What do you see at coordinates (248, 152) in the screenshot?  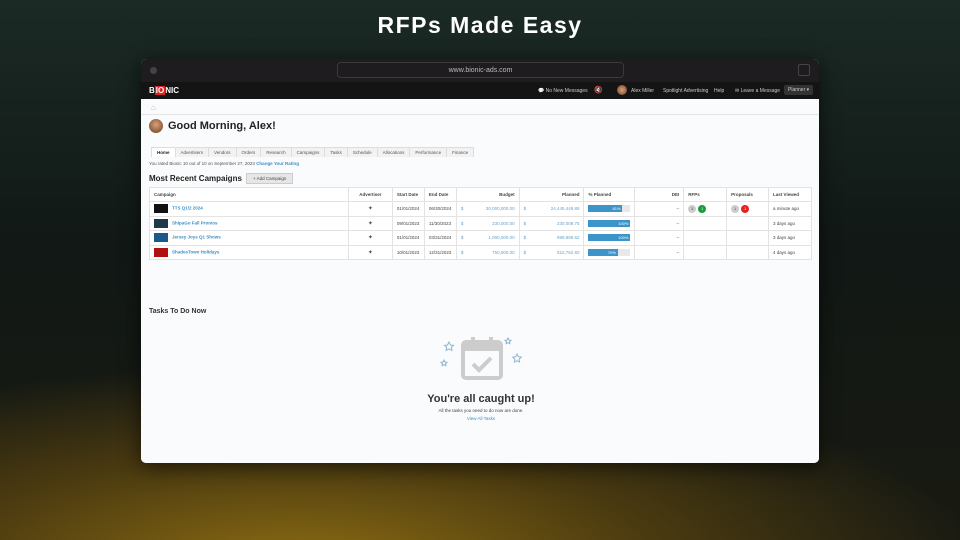 I see `tab-orders: Orders` at bounding box center [248, 152].